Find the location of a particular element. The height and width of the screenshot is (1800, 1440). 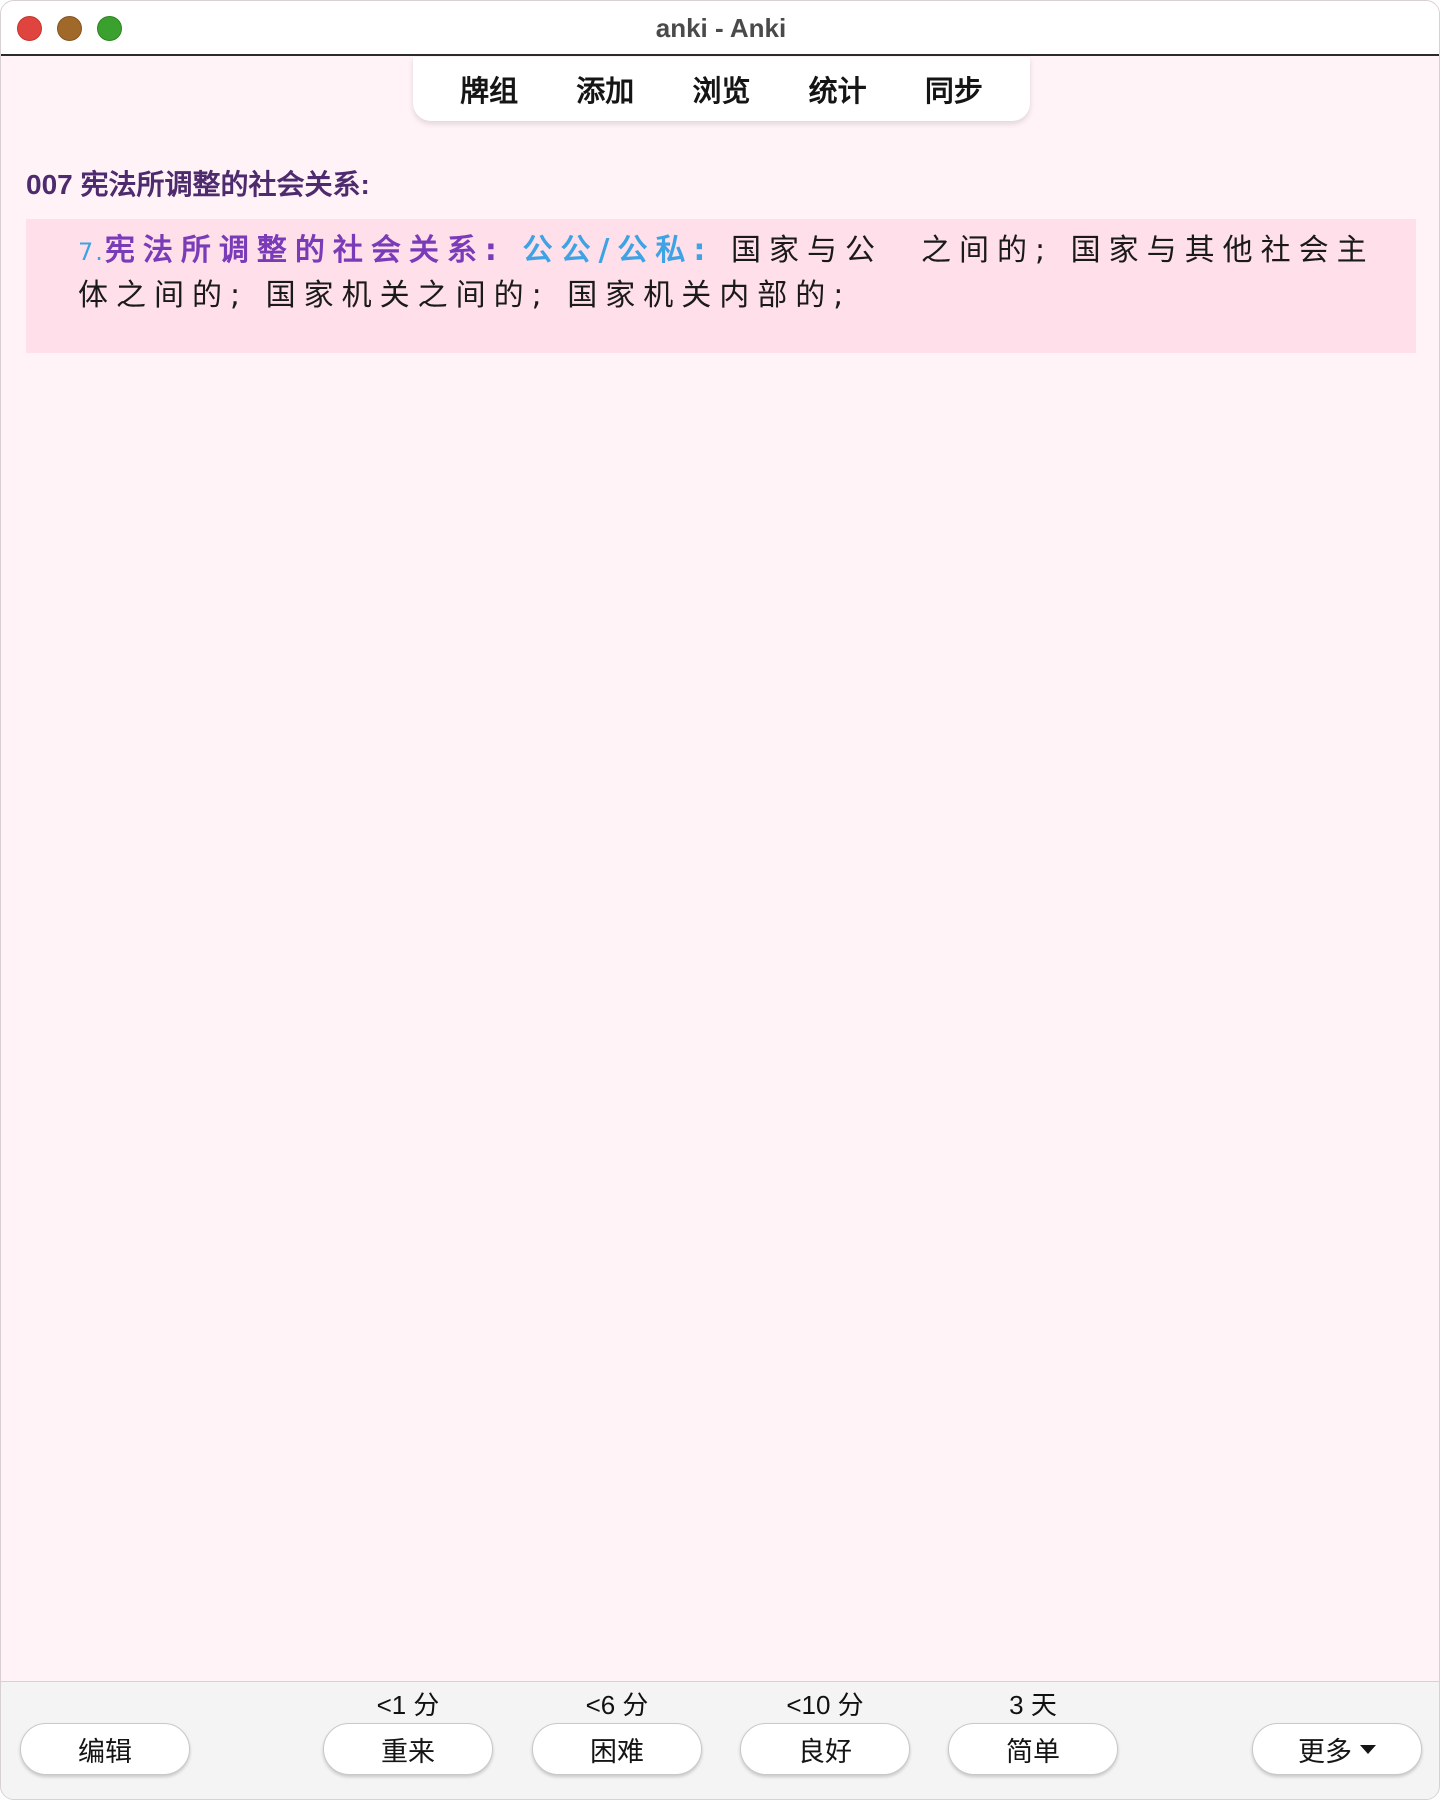

more-button-label: 更多 is located at coordinates (1325, 1751).